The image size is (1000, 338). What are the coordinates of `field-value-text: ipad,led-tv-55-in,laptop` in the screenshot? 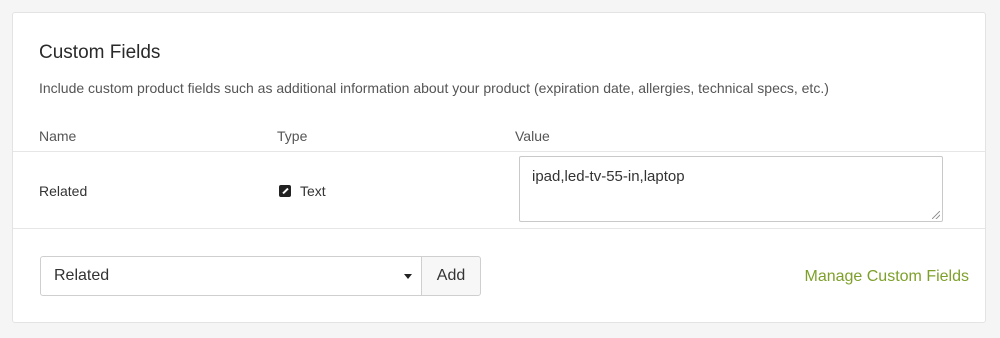 It's located at (608, 176).